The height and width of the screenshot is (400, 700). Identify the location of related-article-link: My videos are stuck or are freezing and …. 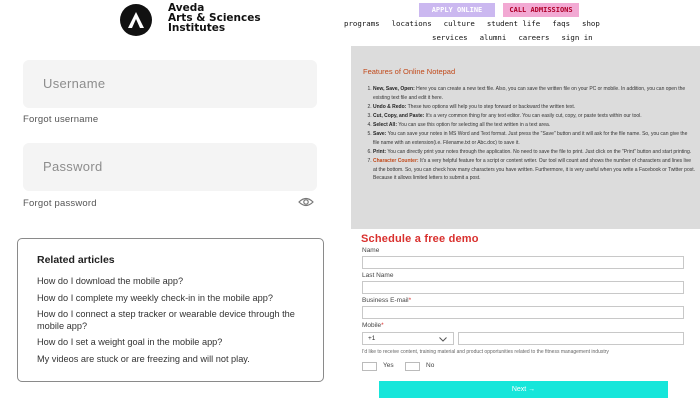
(177, 360).